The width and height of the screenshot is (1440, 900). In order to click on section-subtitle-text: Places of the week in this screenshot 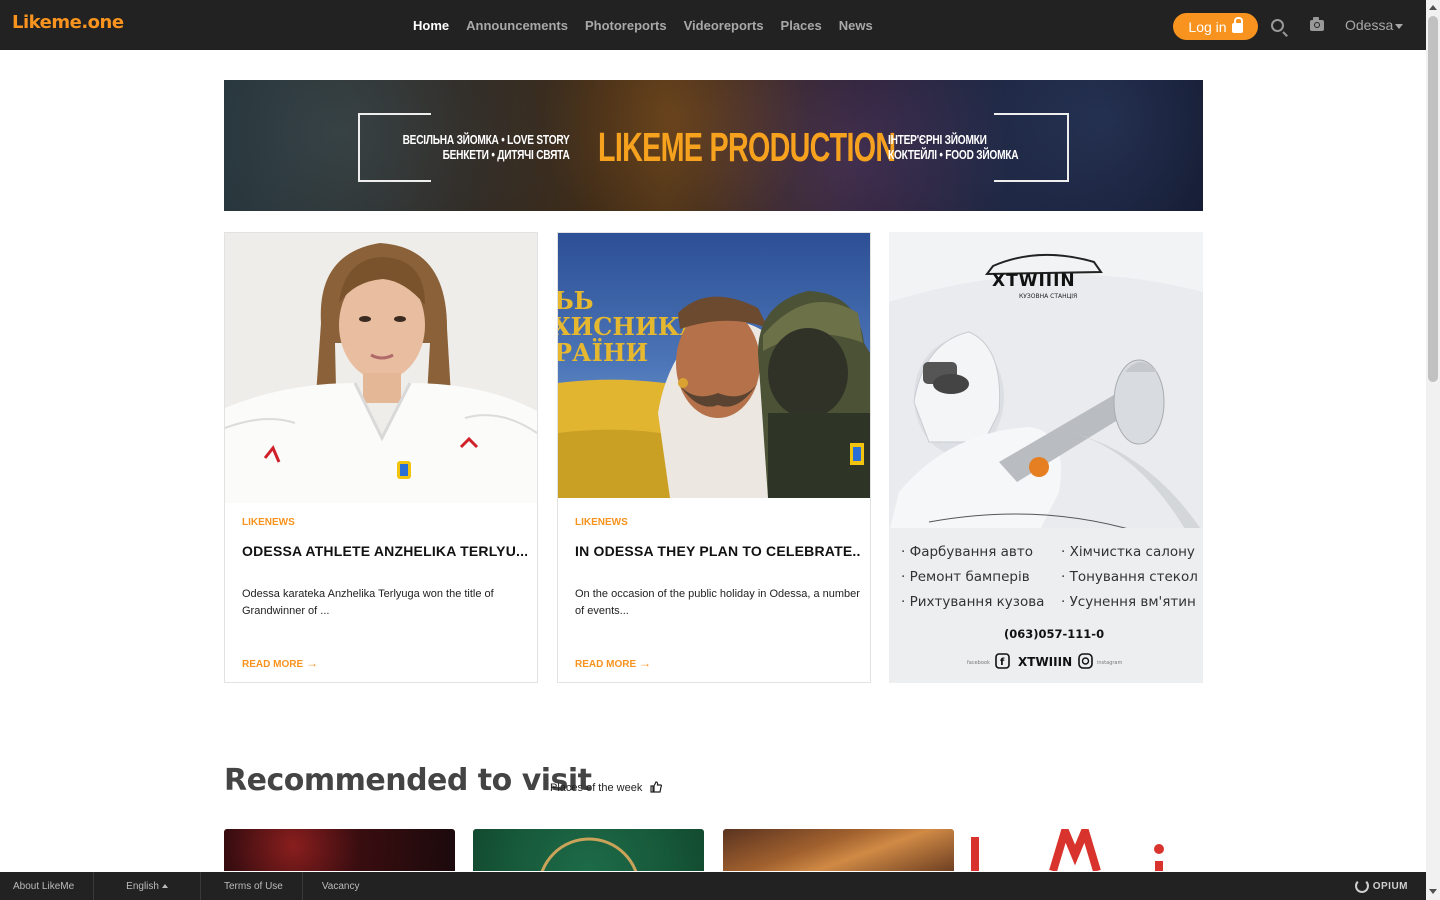, I will do `click(596, 788)`.